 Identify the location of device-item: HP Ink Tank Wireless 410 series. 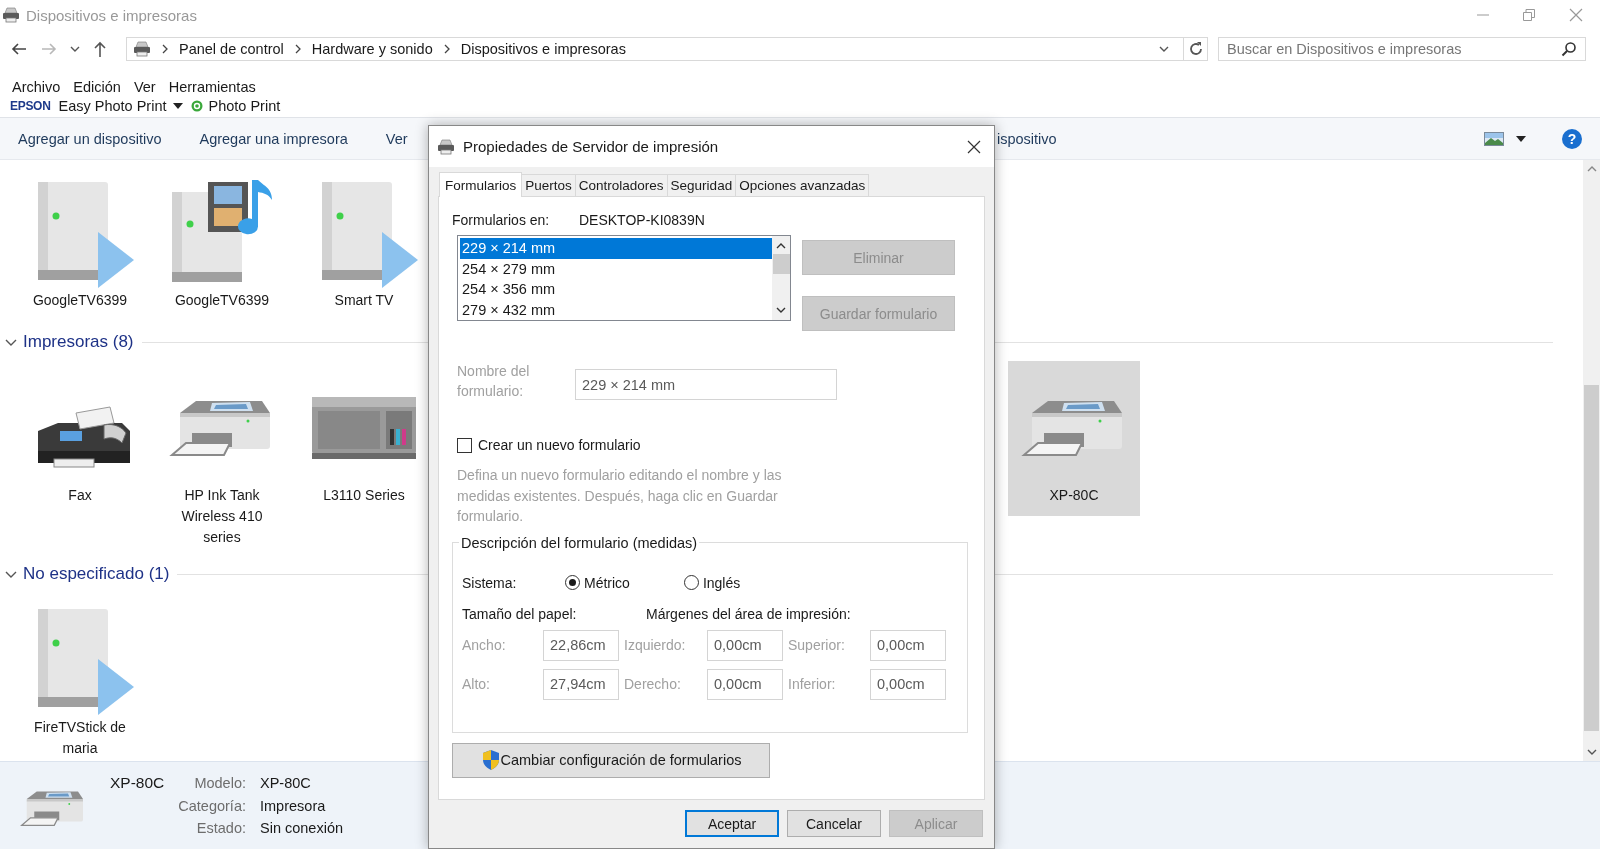
(222, 459).